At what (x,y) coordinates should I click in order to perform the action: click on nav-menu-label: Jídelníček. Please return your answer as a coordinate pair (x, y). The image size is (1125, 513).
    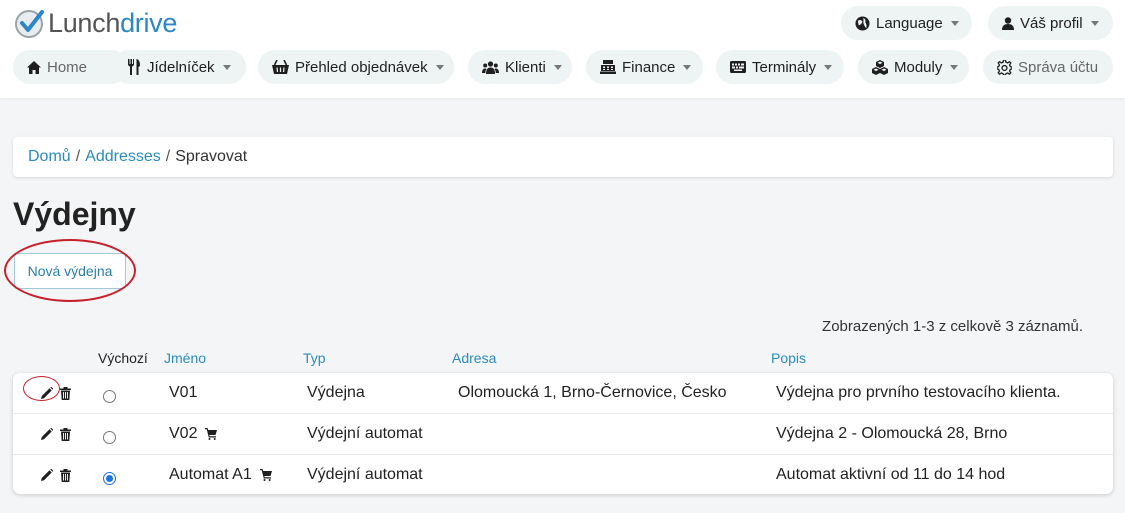
    Looking at the image, I should click on (181, 67).